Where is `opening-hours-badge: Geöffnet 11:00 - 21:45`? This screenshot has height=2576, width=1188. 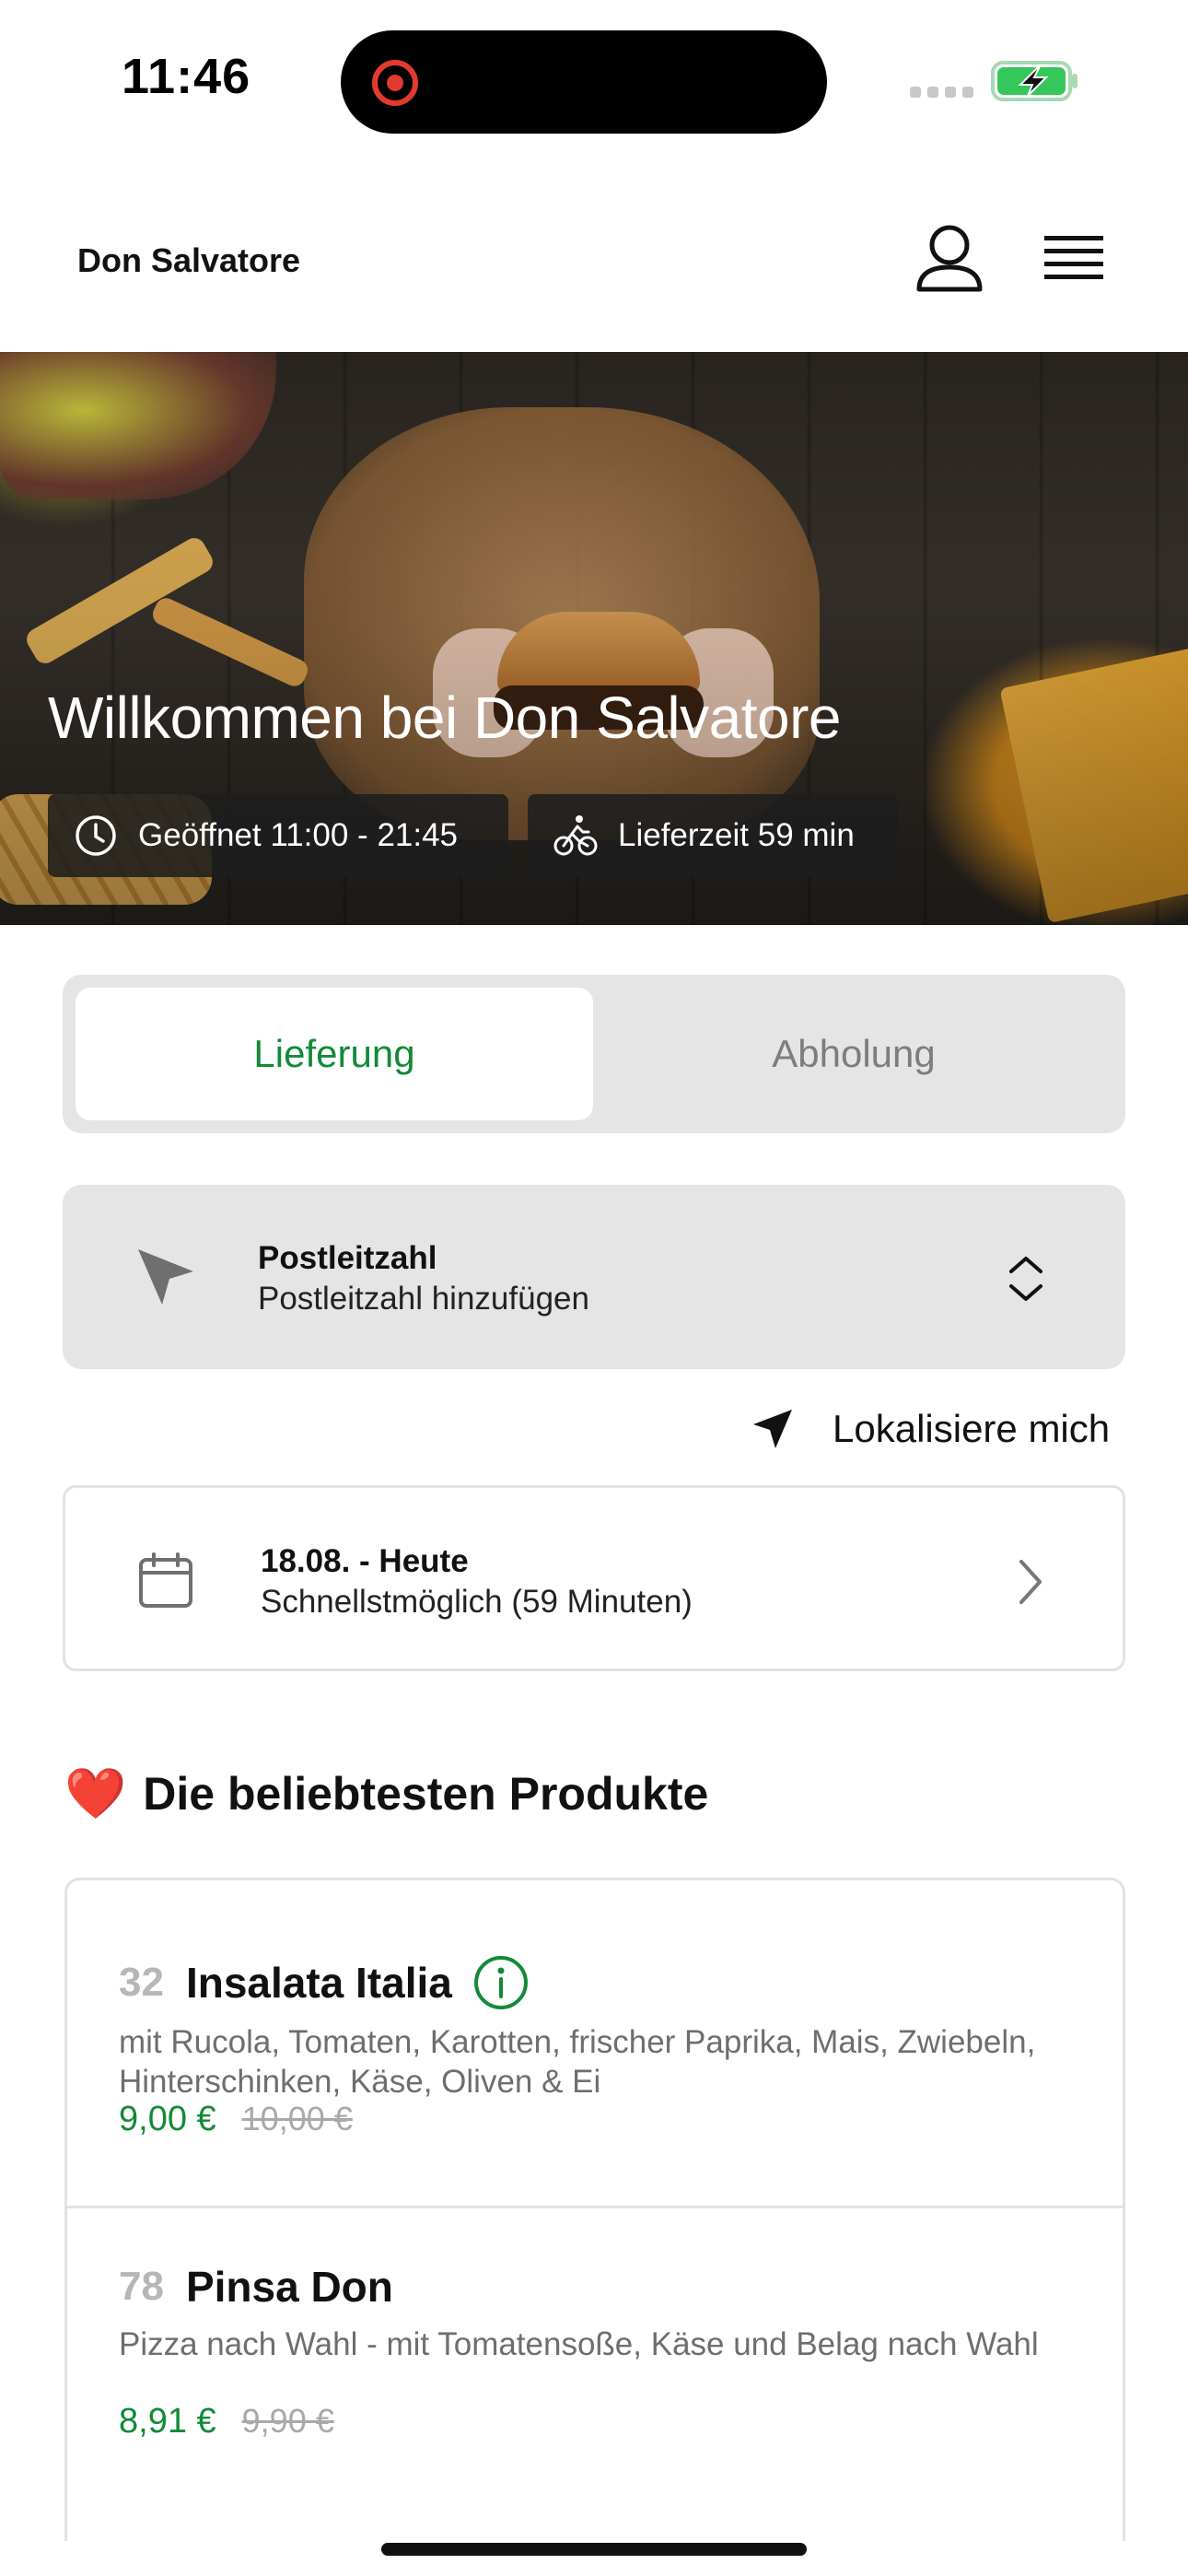 opening-hours-badge: Geöffnet 11:00 - 21:45 is located at coordinates (278, 835).